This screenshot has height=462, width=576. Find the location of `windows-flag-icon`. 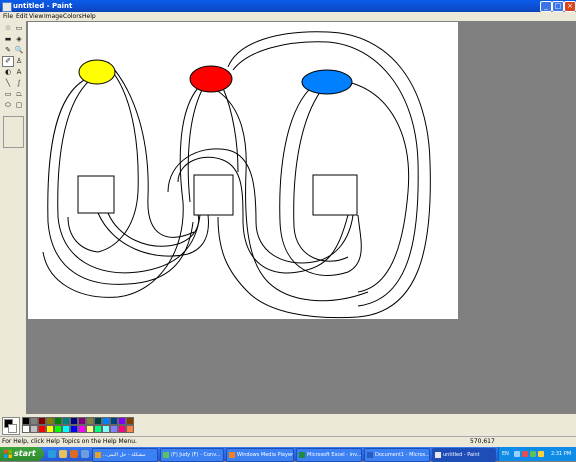

windows-flag-icon is located at coordinates (8, 454).